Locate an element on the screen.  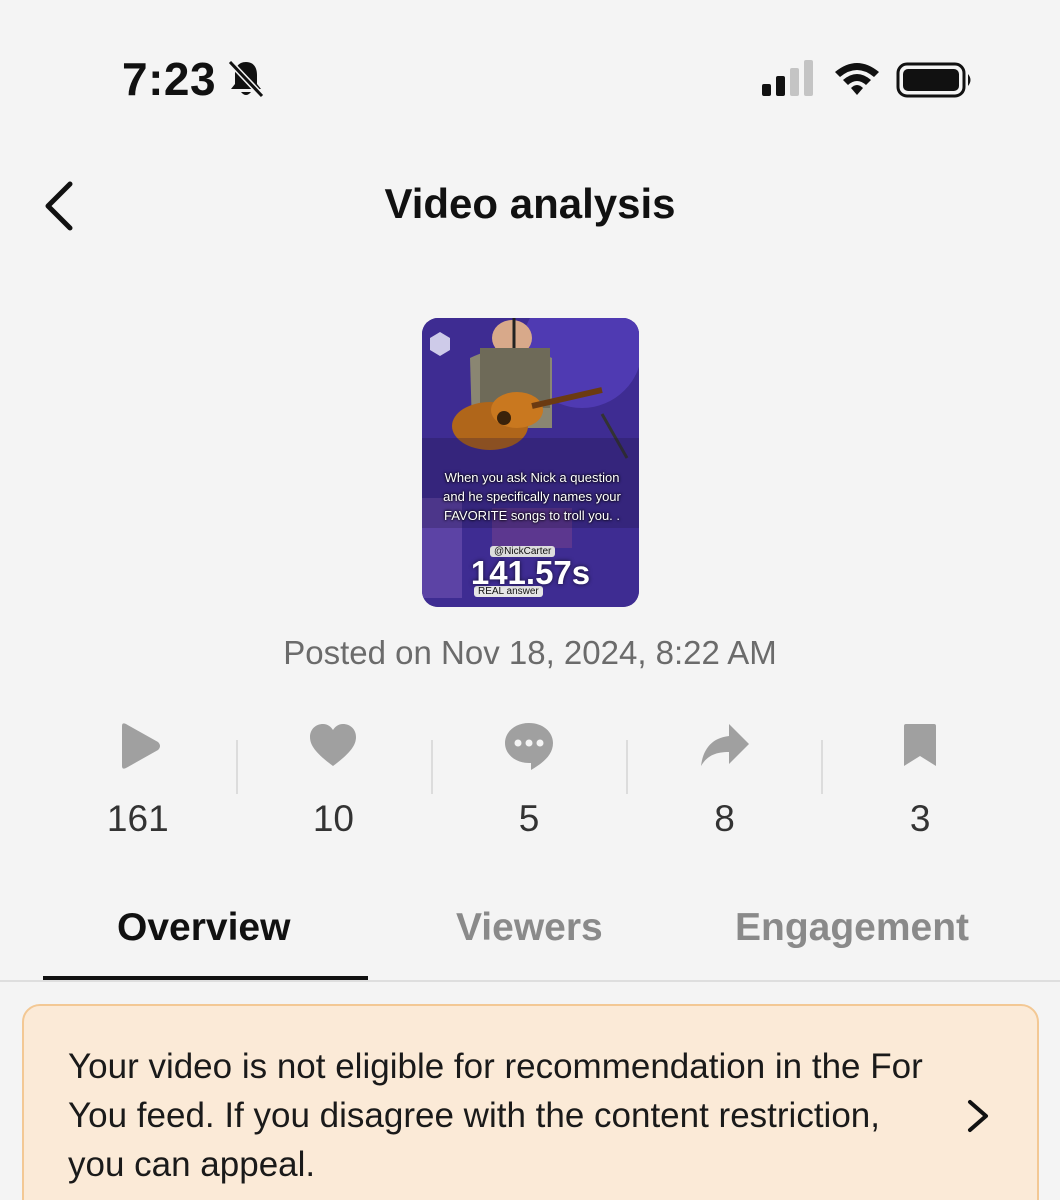
stats-row: 161 10 5 8 3 is located at coordinates (529, 781).